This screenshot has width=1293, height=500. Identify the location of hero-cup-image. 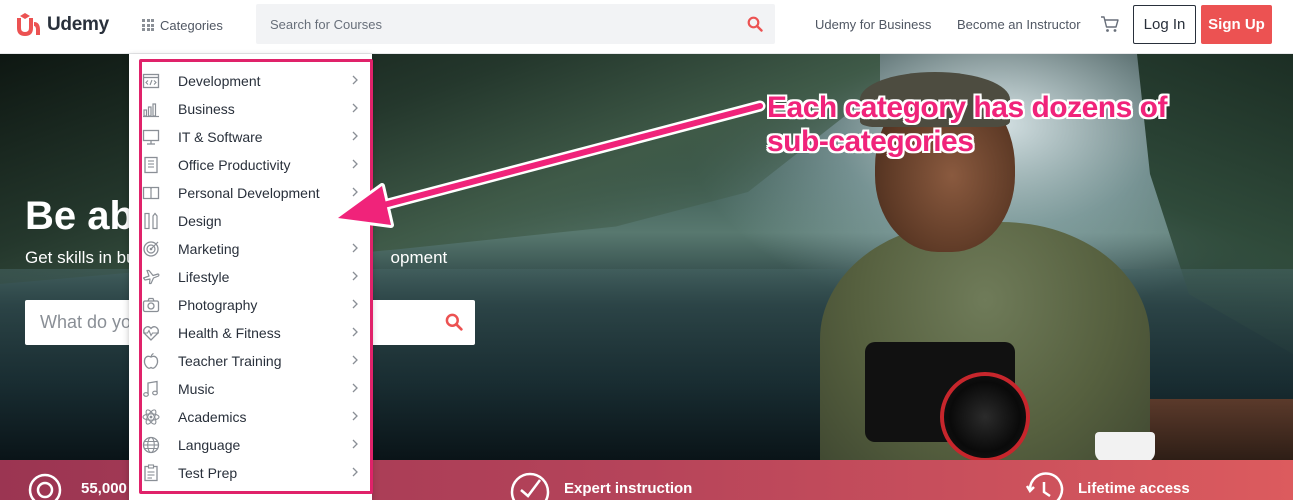
(1125, 446).